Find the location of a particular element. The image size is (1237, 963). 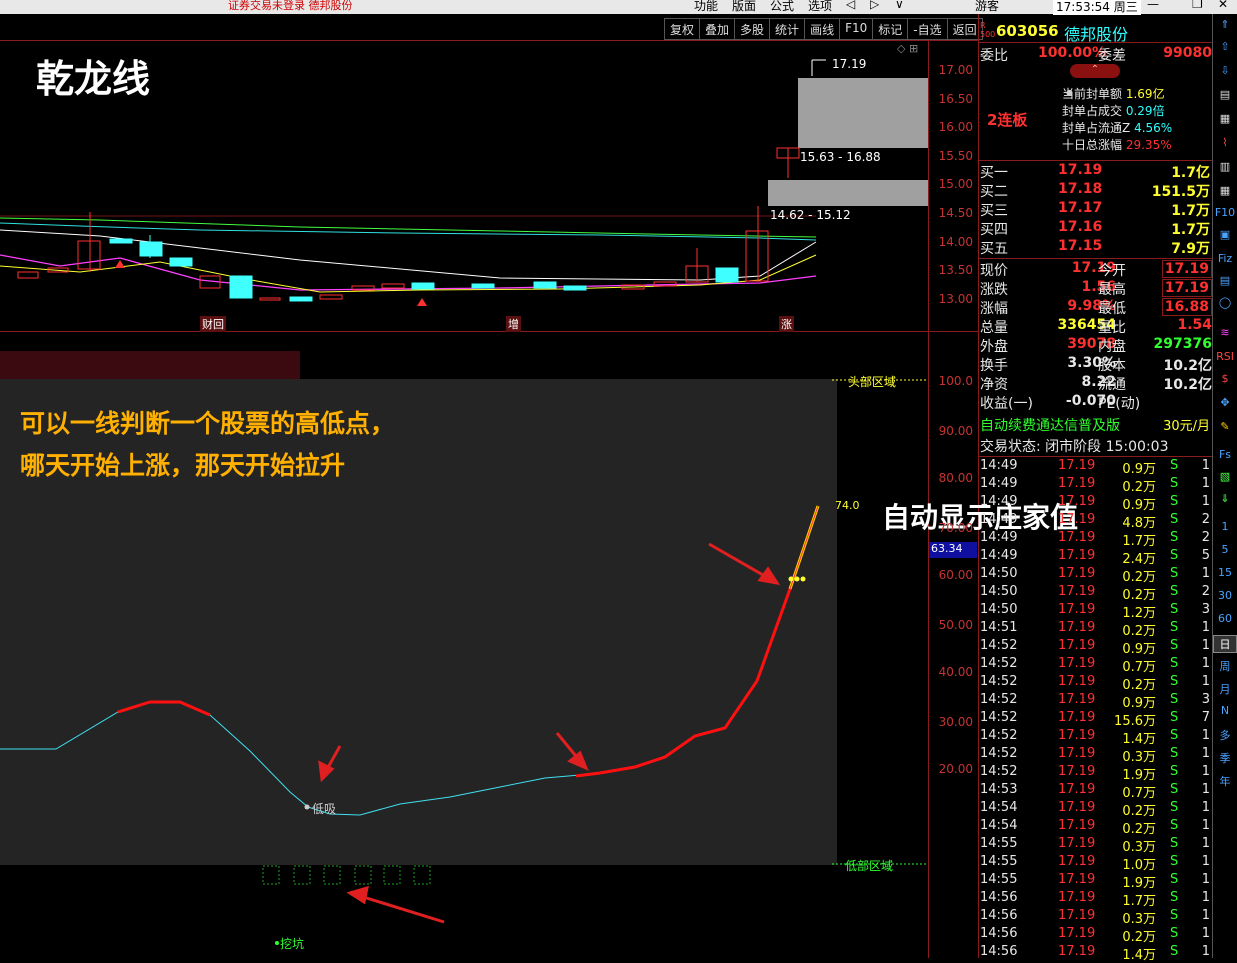

ad-row: 自动续费通达信普及版 30元/月 is located at coordinates (1096, 424).